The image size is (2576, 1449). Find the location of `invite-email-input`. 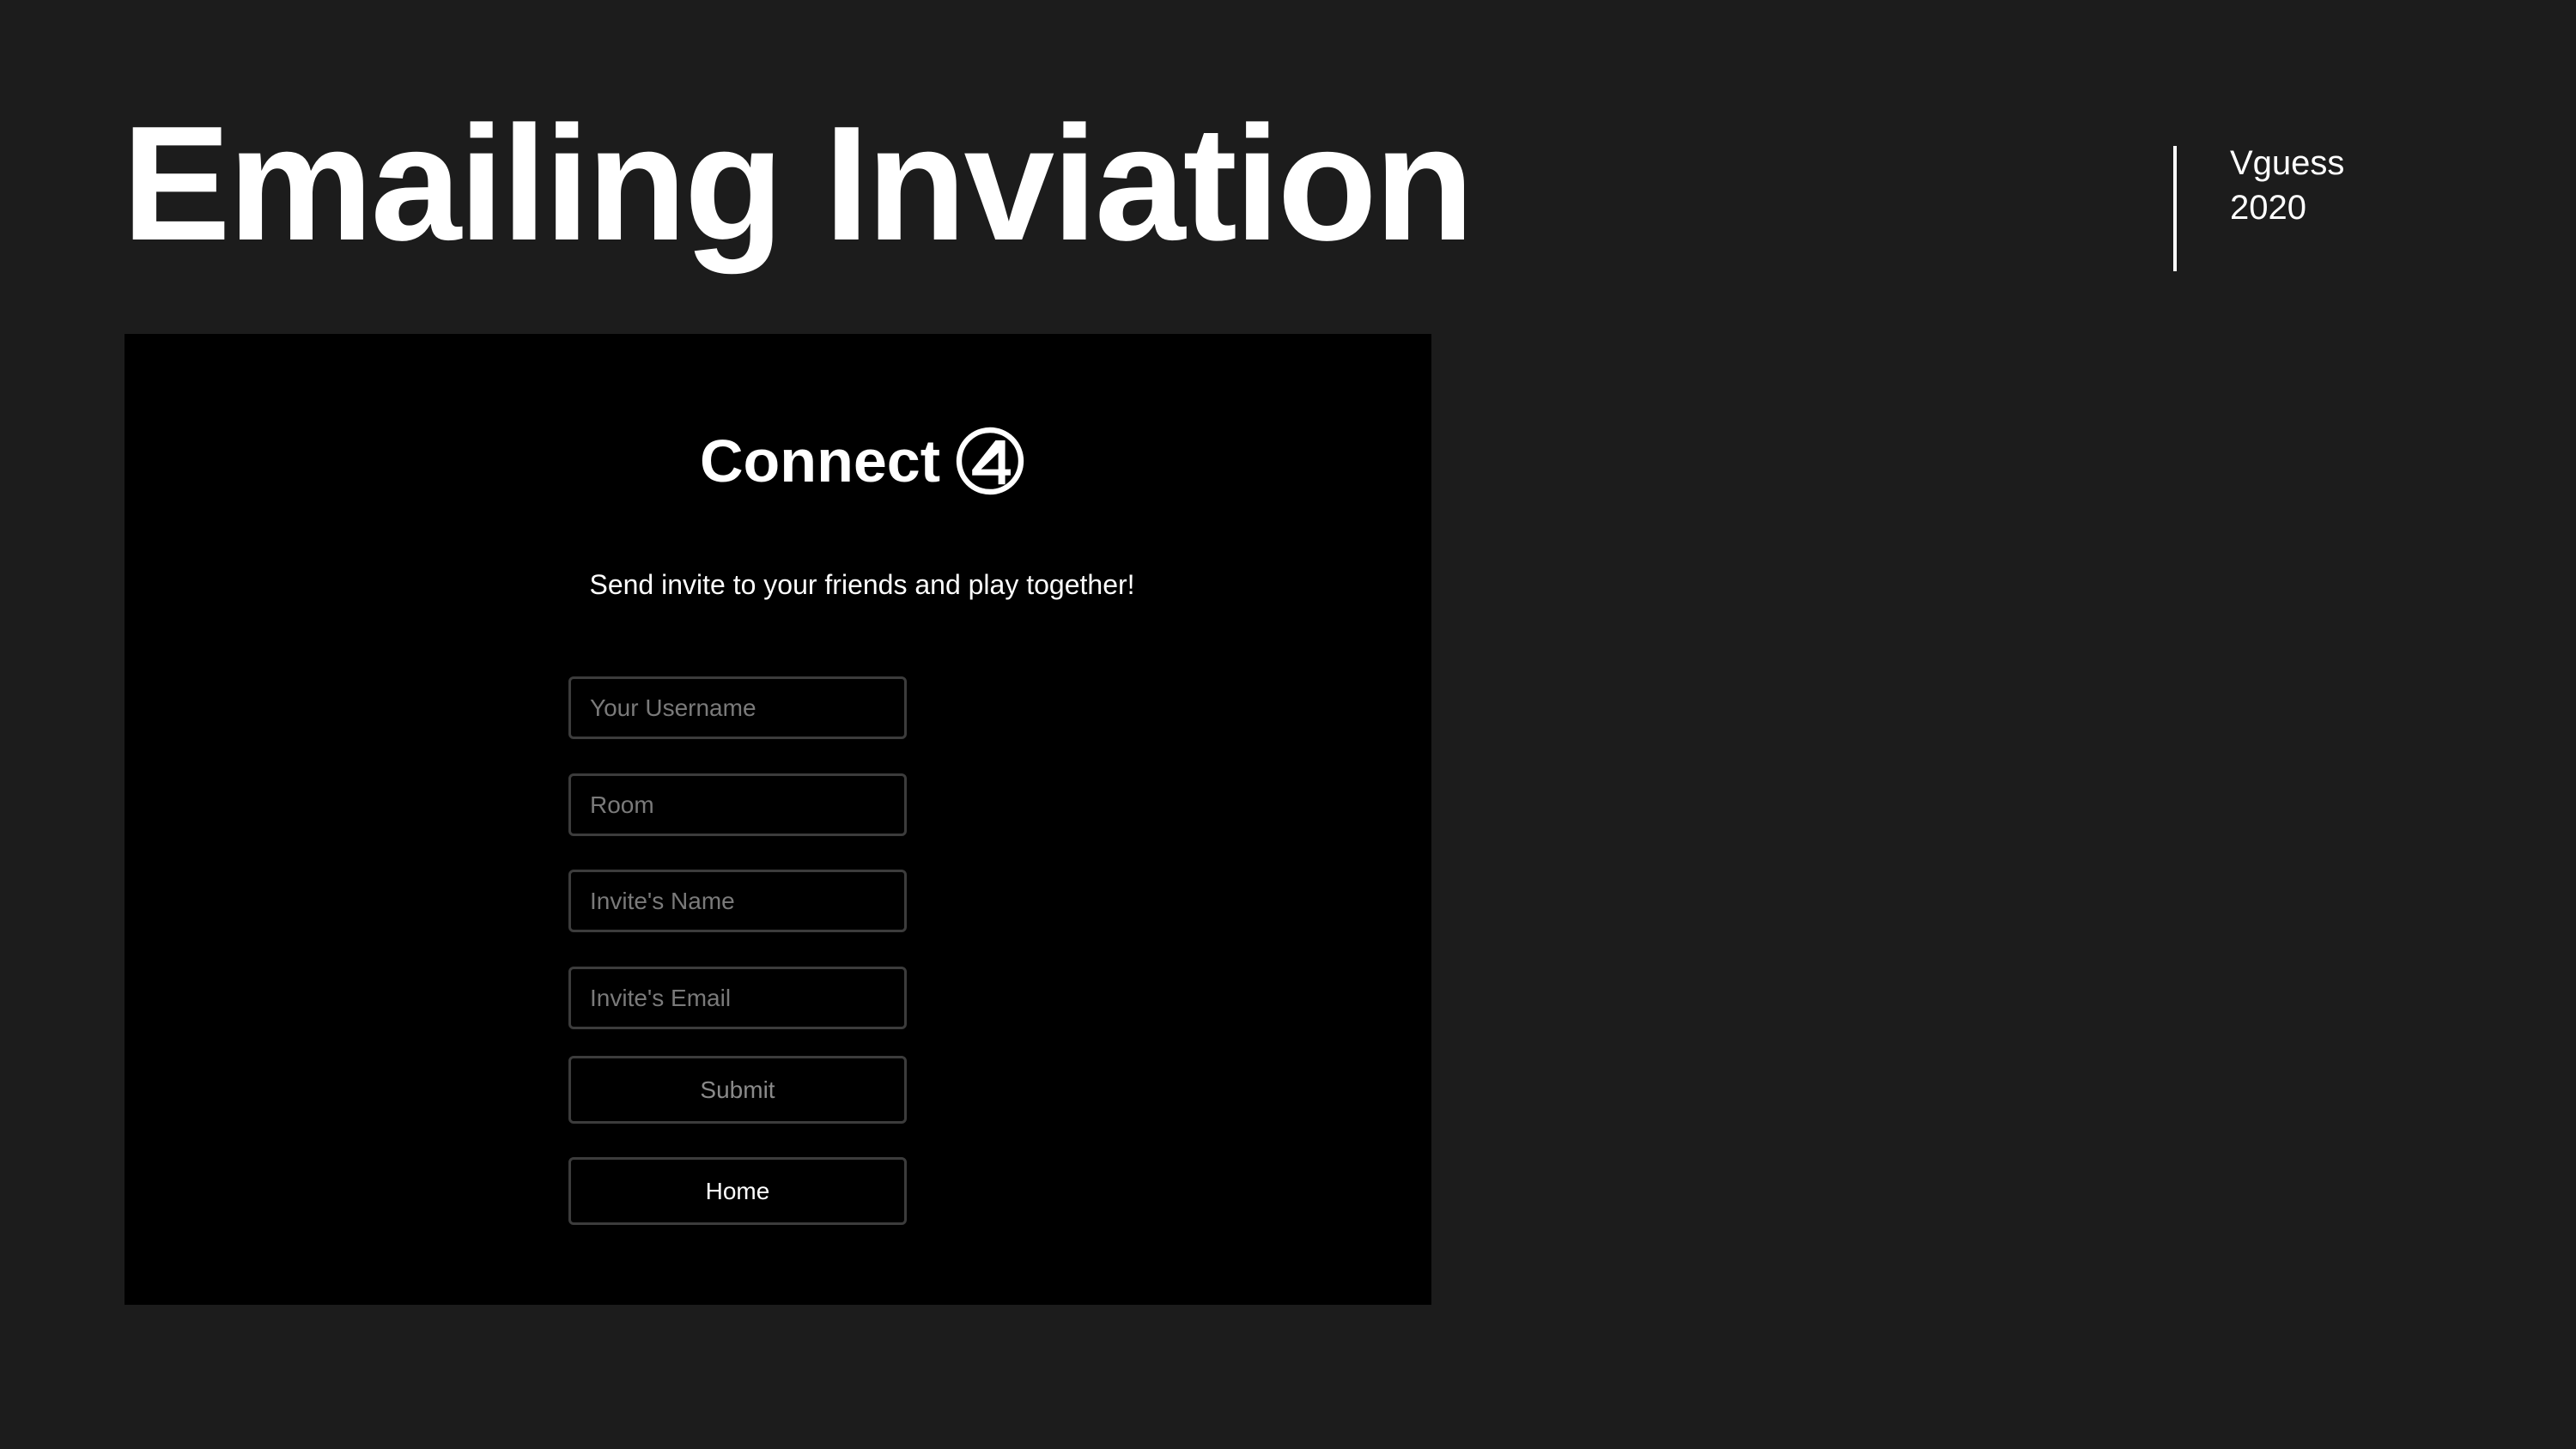

invite-email-input is located at coordinates (737, 998).